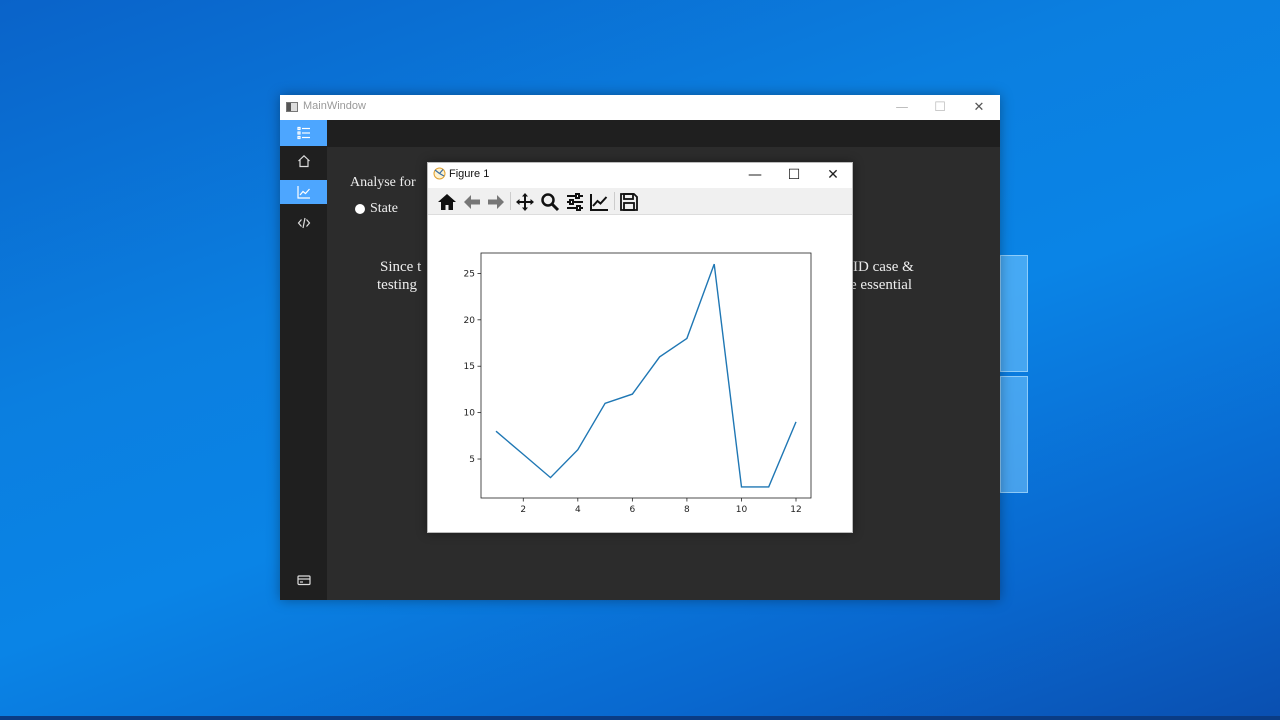  I want to click on code-icon, so click(303, 223).